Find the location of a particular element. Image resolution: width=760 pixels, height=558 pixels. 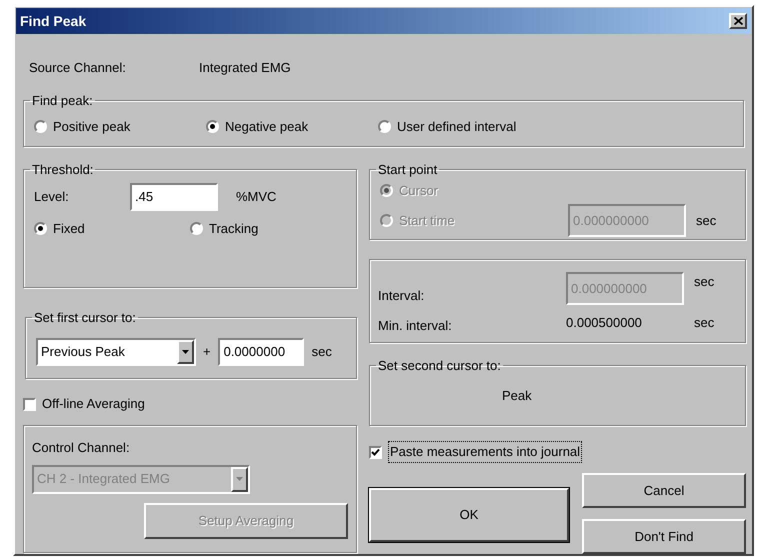

radio-label: Negative peak is located at coordinates (266, 127).